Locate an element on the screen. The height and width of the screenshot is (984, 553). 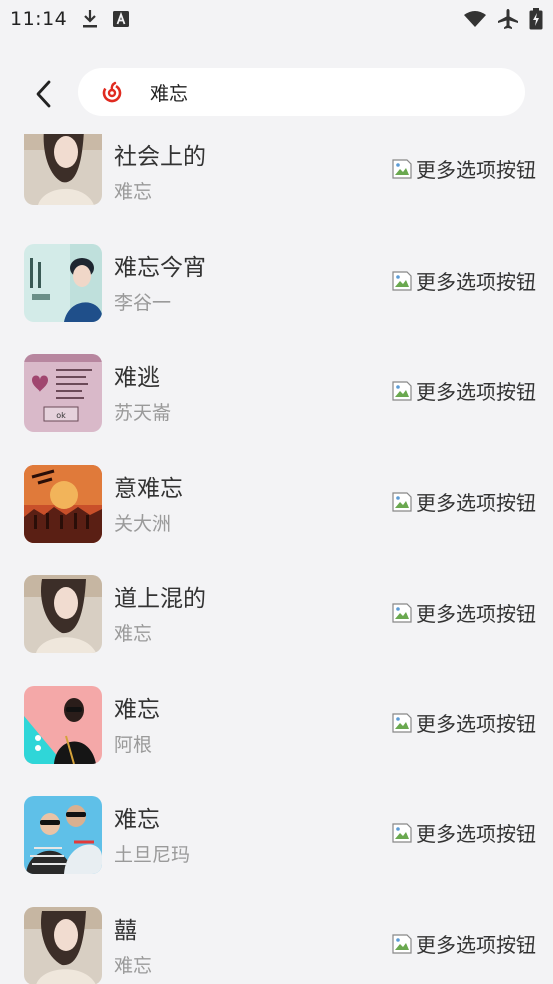
song-item: 道上混的 难忘 更多选项按钮 is located at coordinates (276, 627).